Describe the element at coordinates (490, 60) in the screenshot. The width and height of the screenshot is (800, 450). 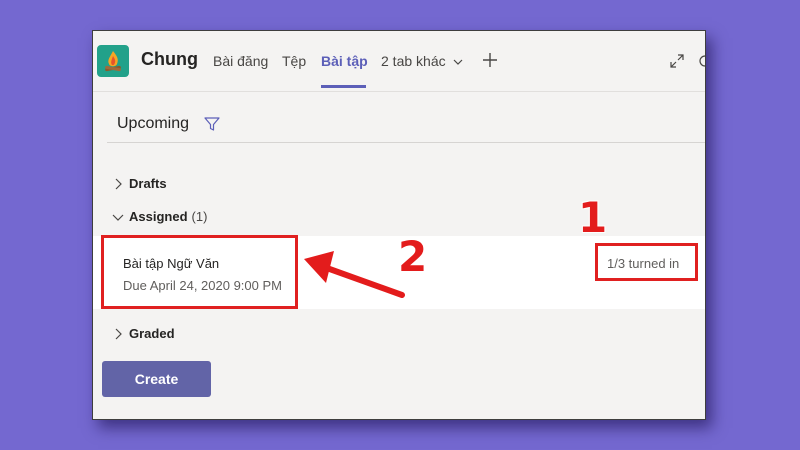
I see `plus-icon` at that location.